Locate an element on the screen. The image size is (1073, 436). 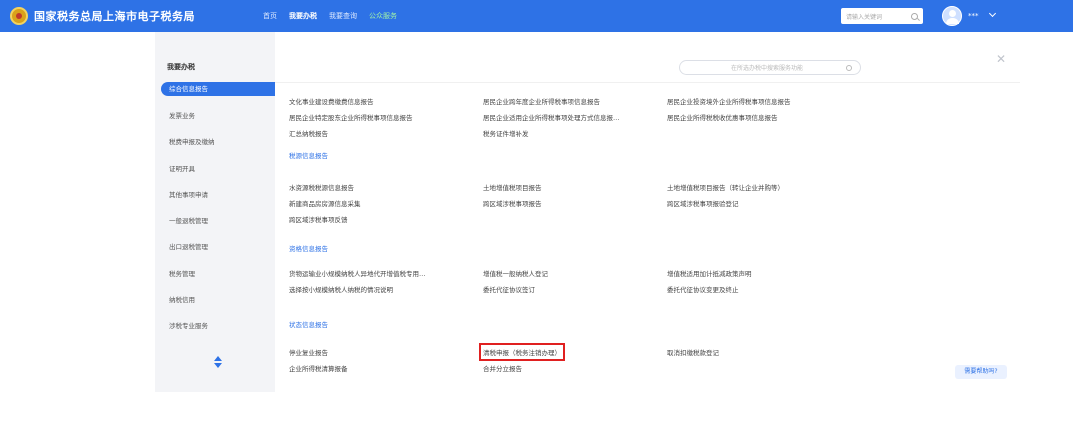
avatar is located at coordinates (952, 16).